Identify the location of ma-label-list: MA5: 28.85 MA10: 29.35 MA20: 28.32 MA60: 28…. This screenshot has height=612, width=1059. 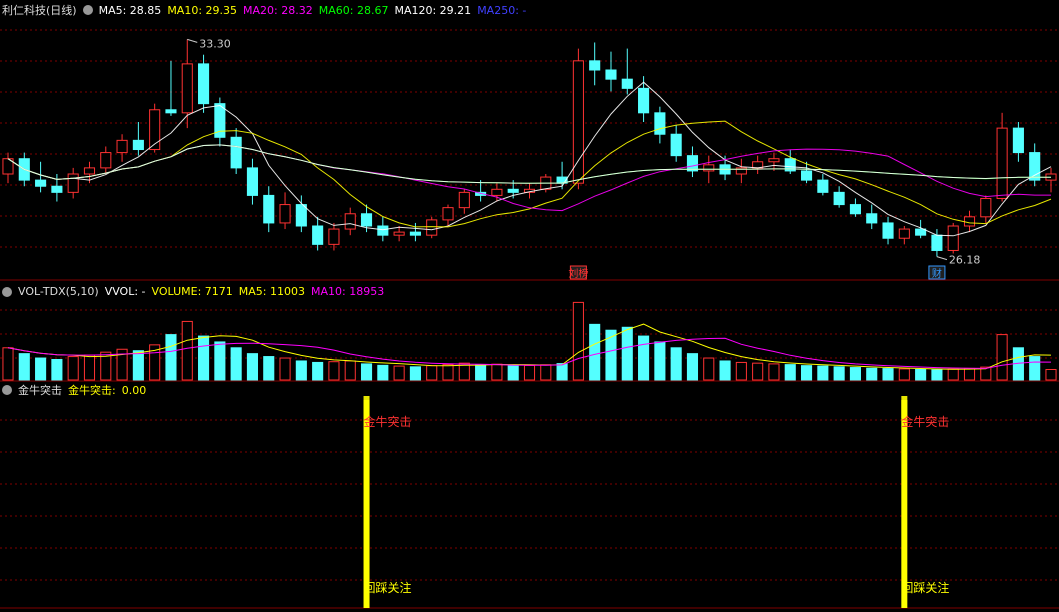
(313, 10).